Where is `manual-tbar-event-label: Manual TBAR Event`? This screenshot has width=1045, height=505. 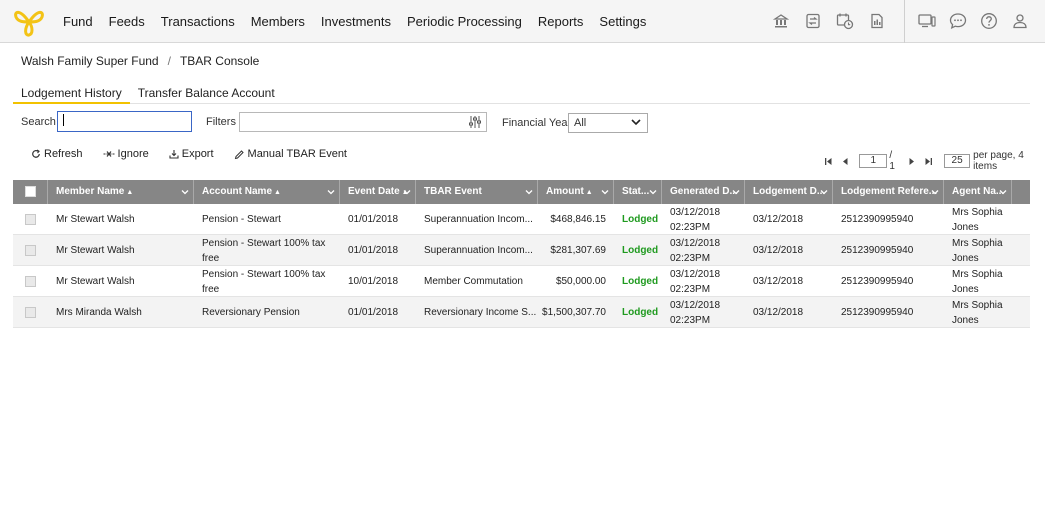
manual-tbar-event-label: Manual TBAR Event is located at coordinates (297, 154).